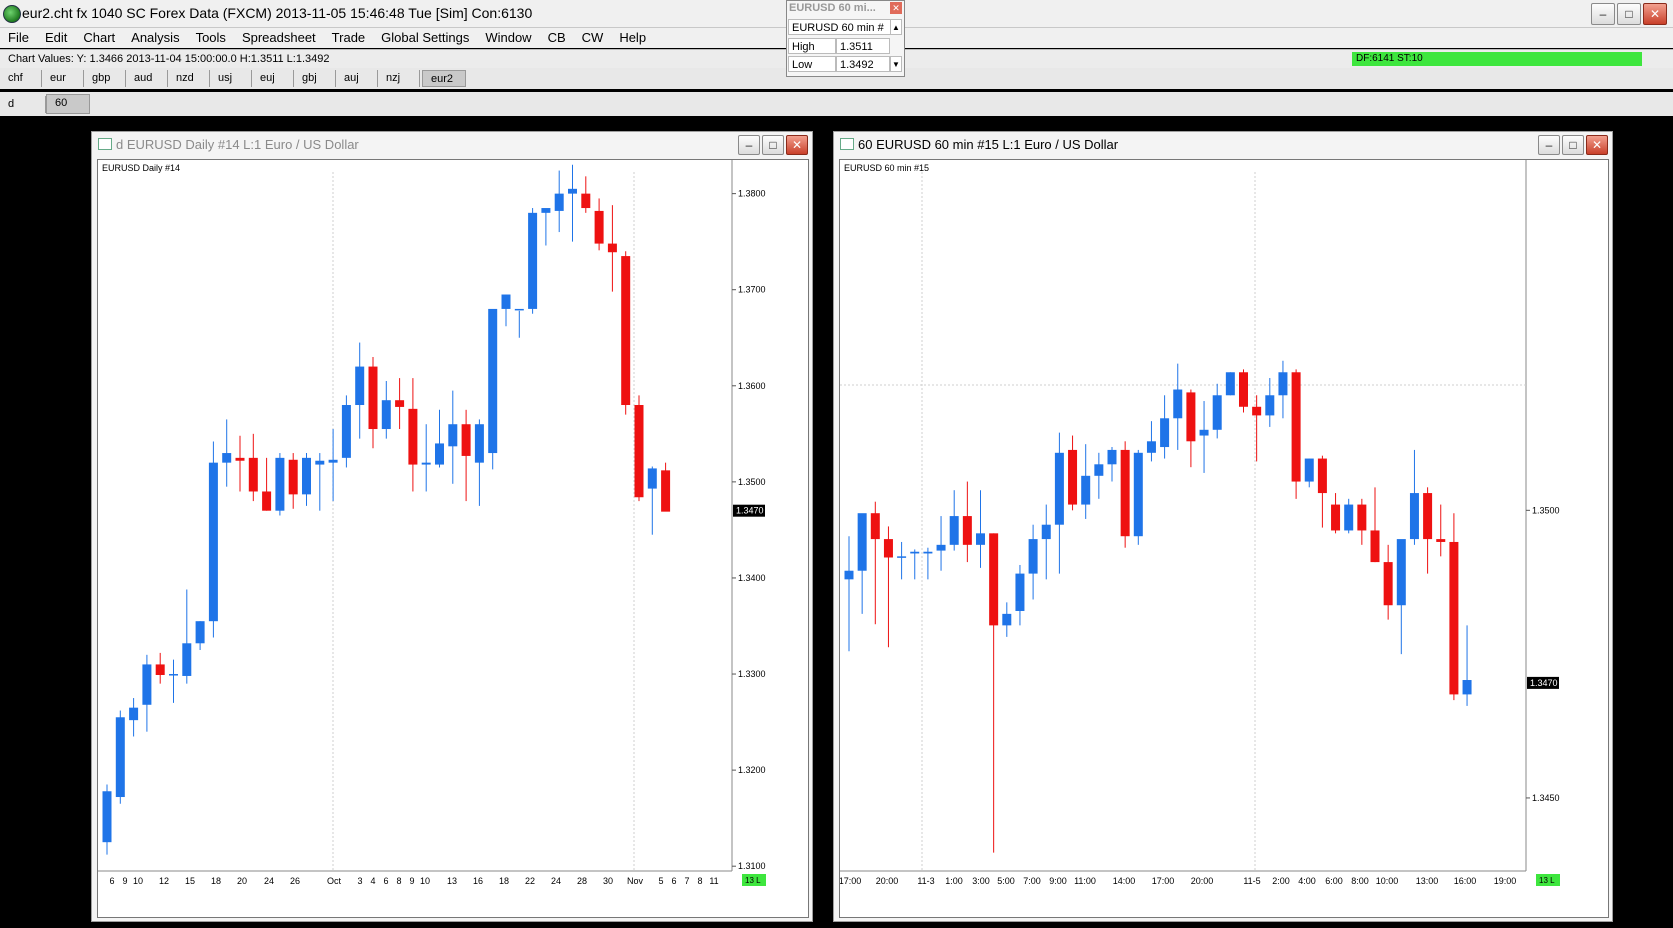  I want to click on menu-spreadsheet: Spreadsheet, so click(279, 38).